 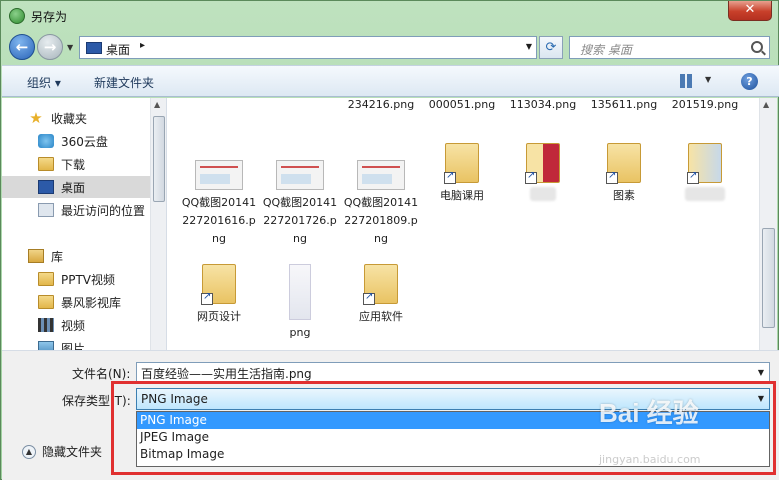 I want to click on file-item: 113034.png, so click(x=543, y=106).